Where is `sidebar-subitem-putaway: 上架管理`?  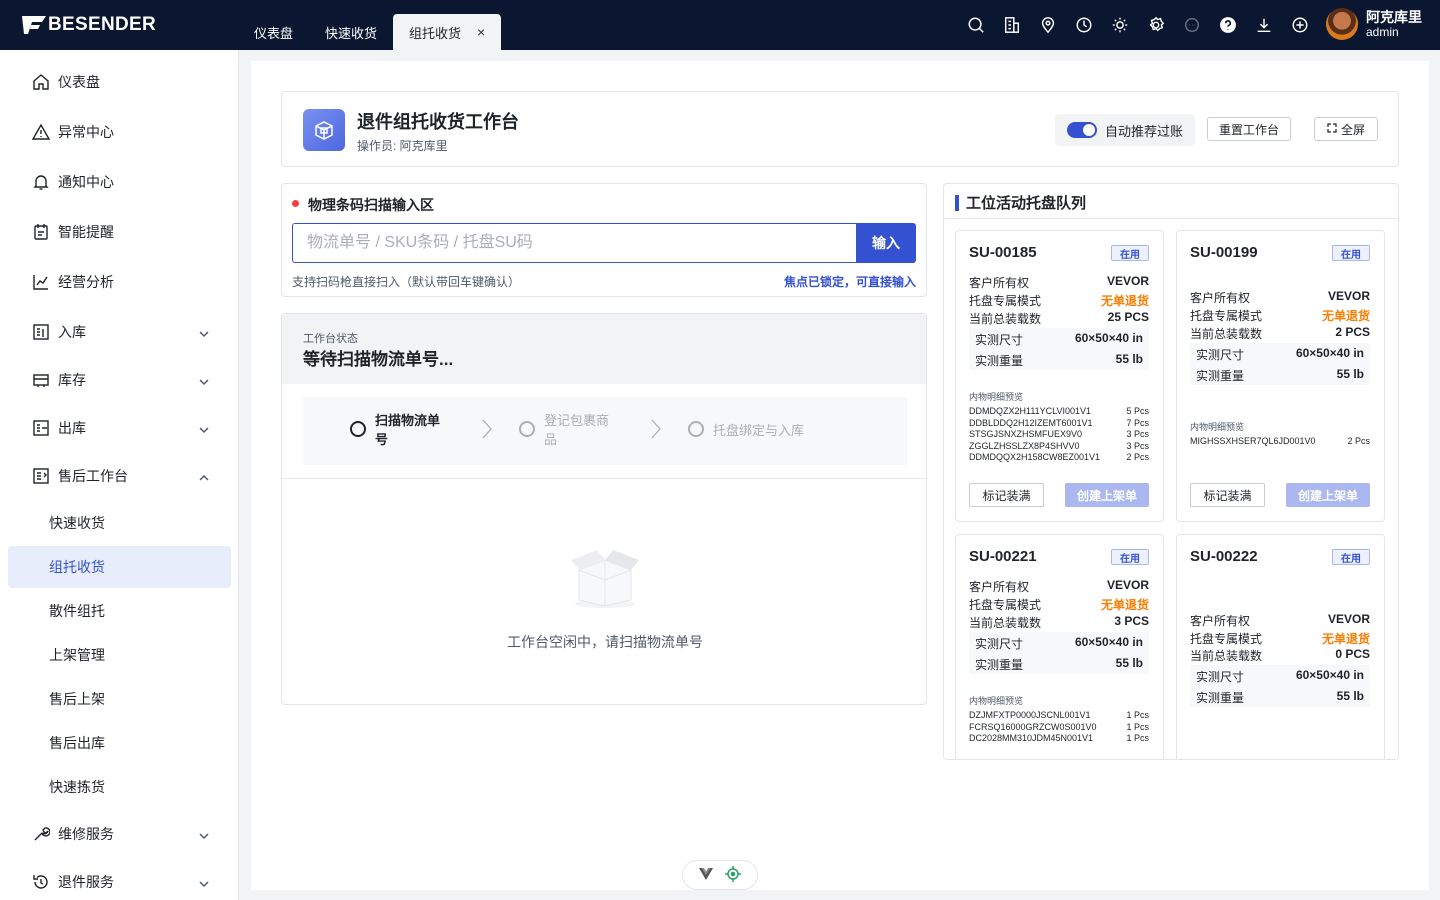 sidebar-subitem-putaway: 上架管理 is located at coordinates (119, 655).